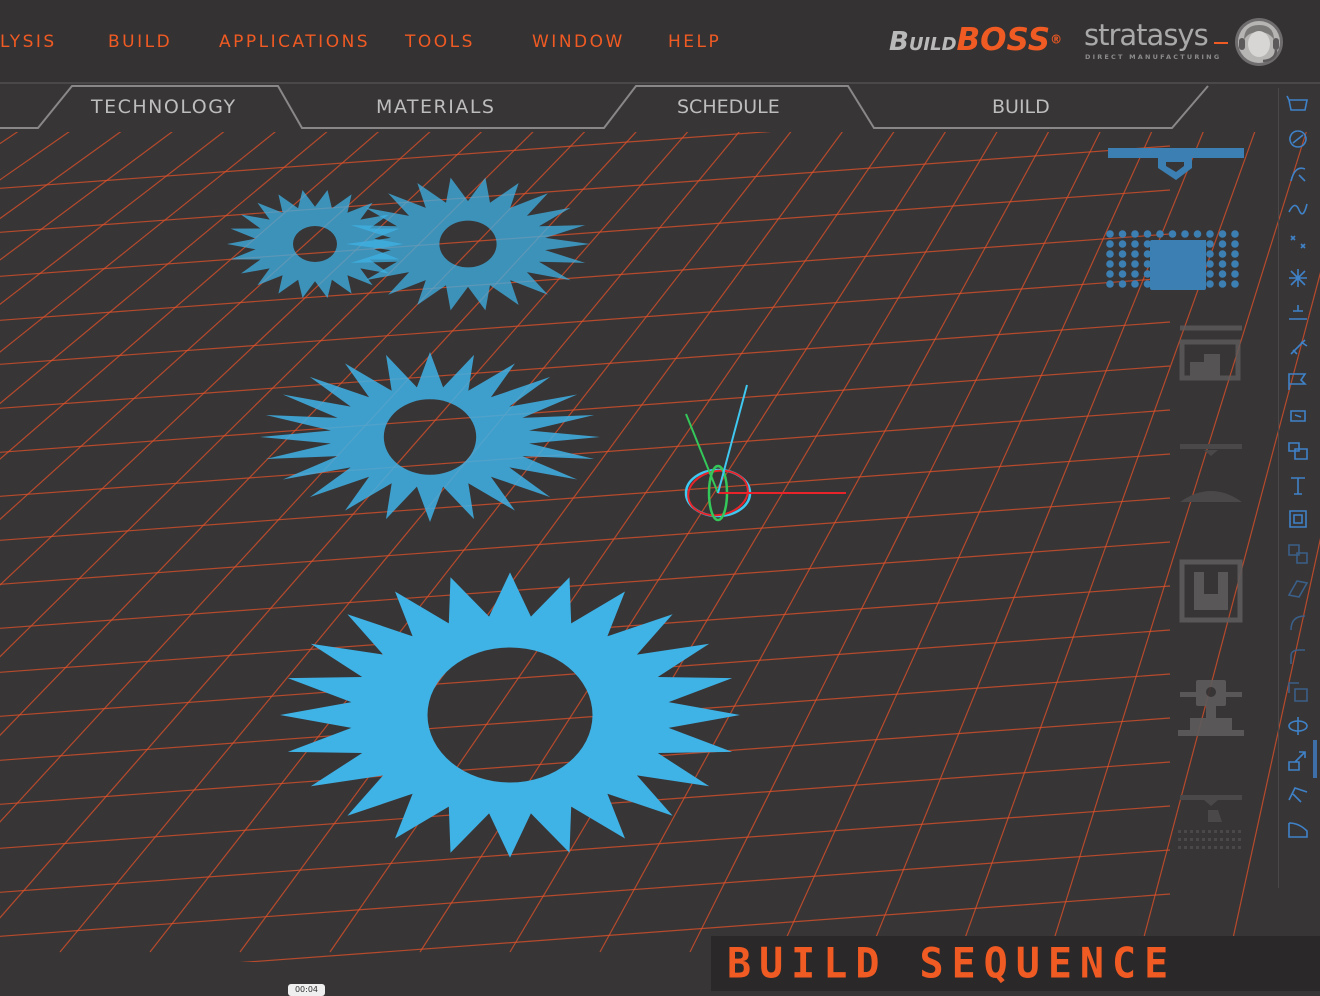  I want to click on sweep-icon, so click(1298, 795).